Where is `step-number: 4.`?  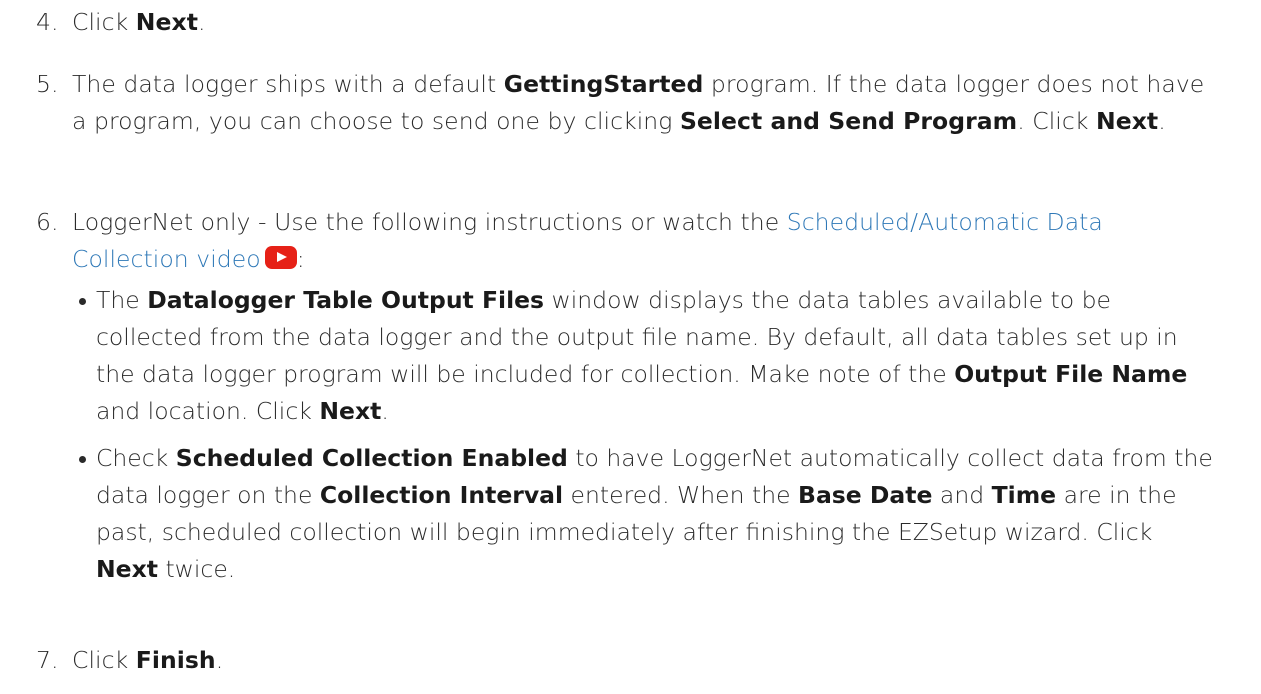
step-number: 4. is located at coordinates (47, 22).